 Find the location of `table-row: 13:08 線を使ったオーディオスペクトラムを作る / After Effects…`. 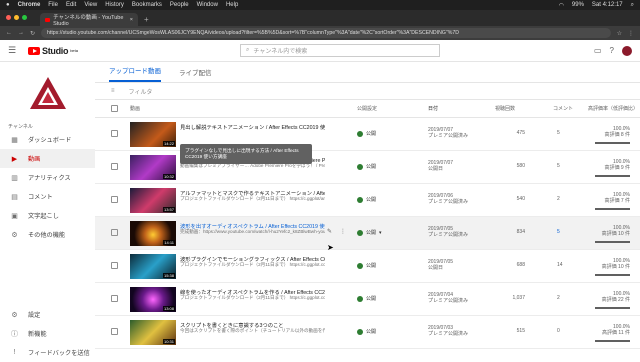

table-row: 13:08 線を使ったオーディオスペクトラムを作る / After Effects… is located at coordinates (367, 299).